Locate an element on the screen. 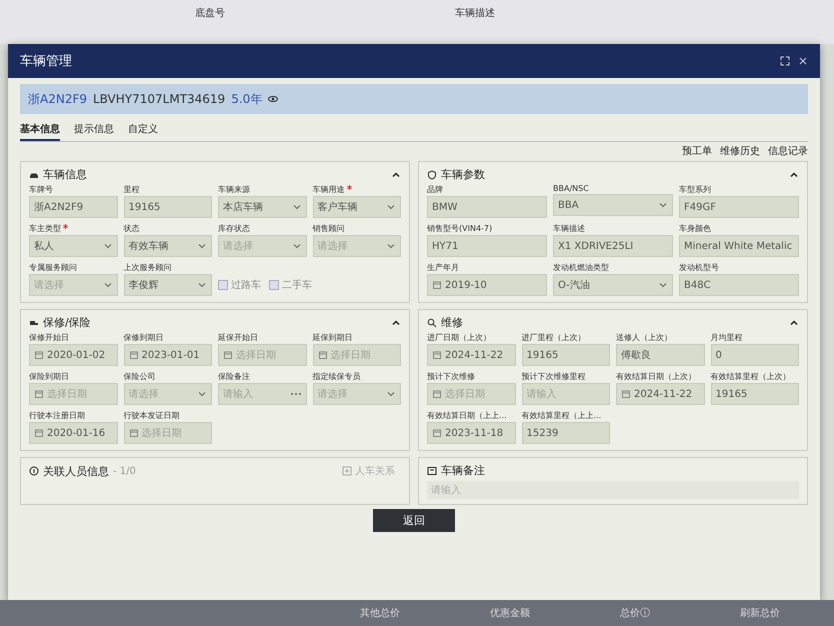 The height and width of the screenshot is (626, 834). more-icon is located at coordinates (296, 394).